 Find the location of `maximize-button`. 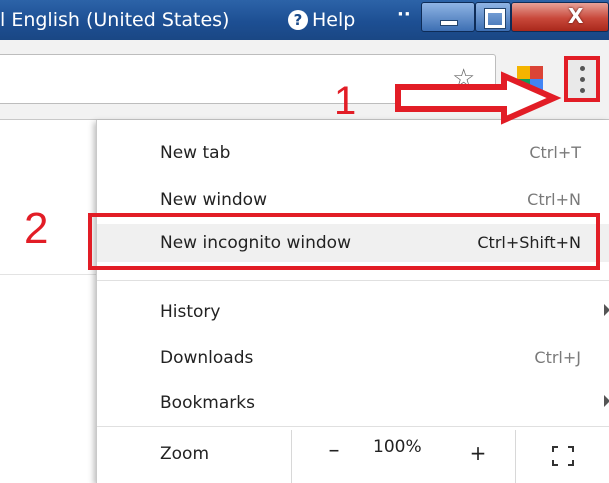

maximize-button is located at coordinates (493, 17).